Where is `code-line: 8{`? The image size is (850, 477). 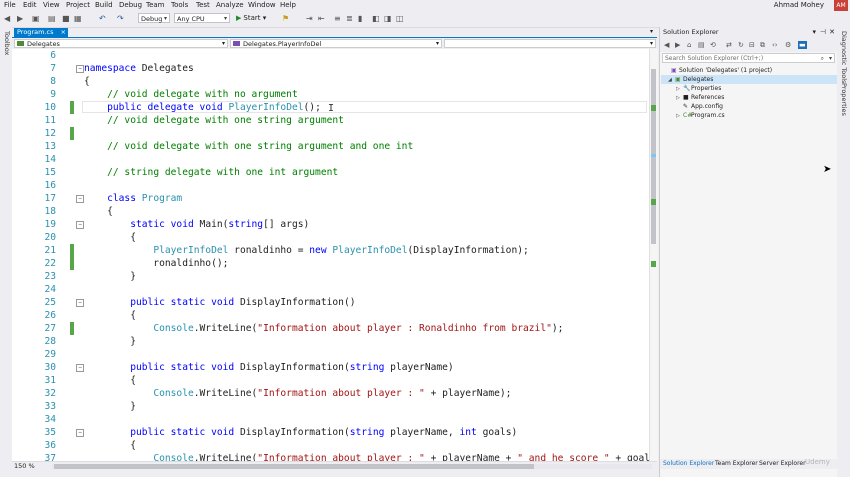
code-line: 8{ is located at coordinates (330, 81).